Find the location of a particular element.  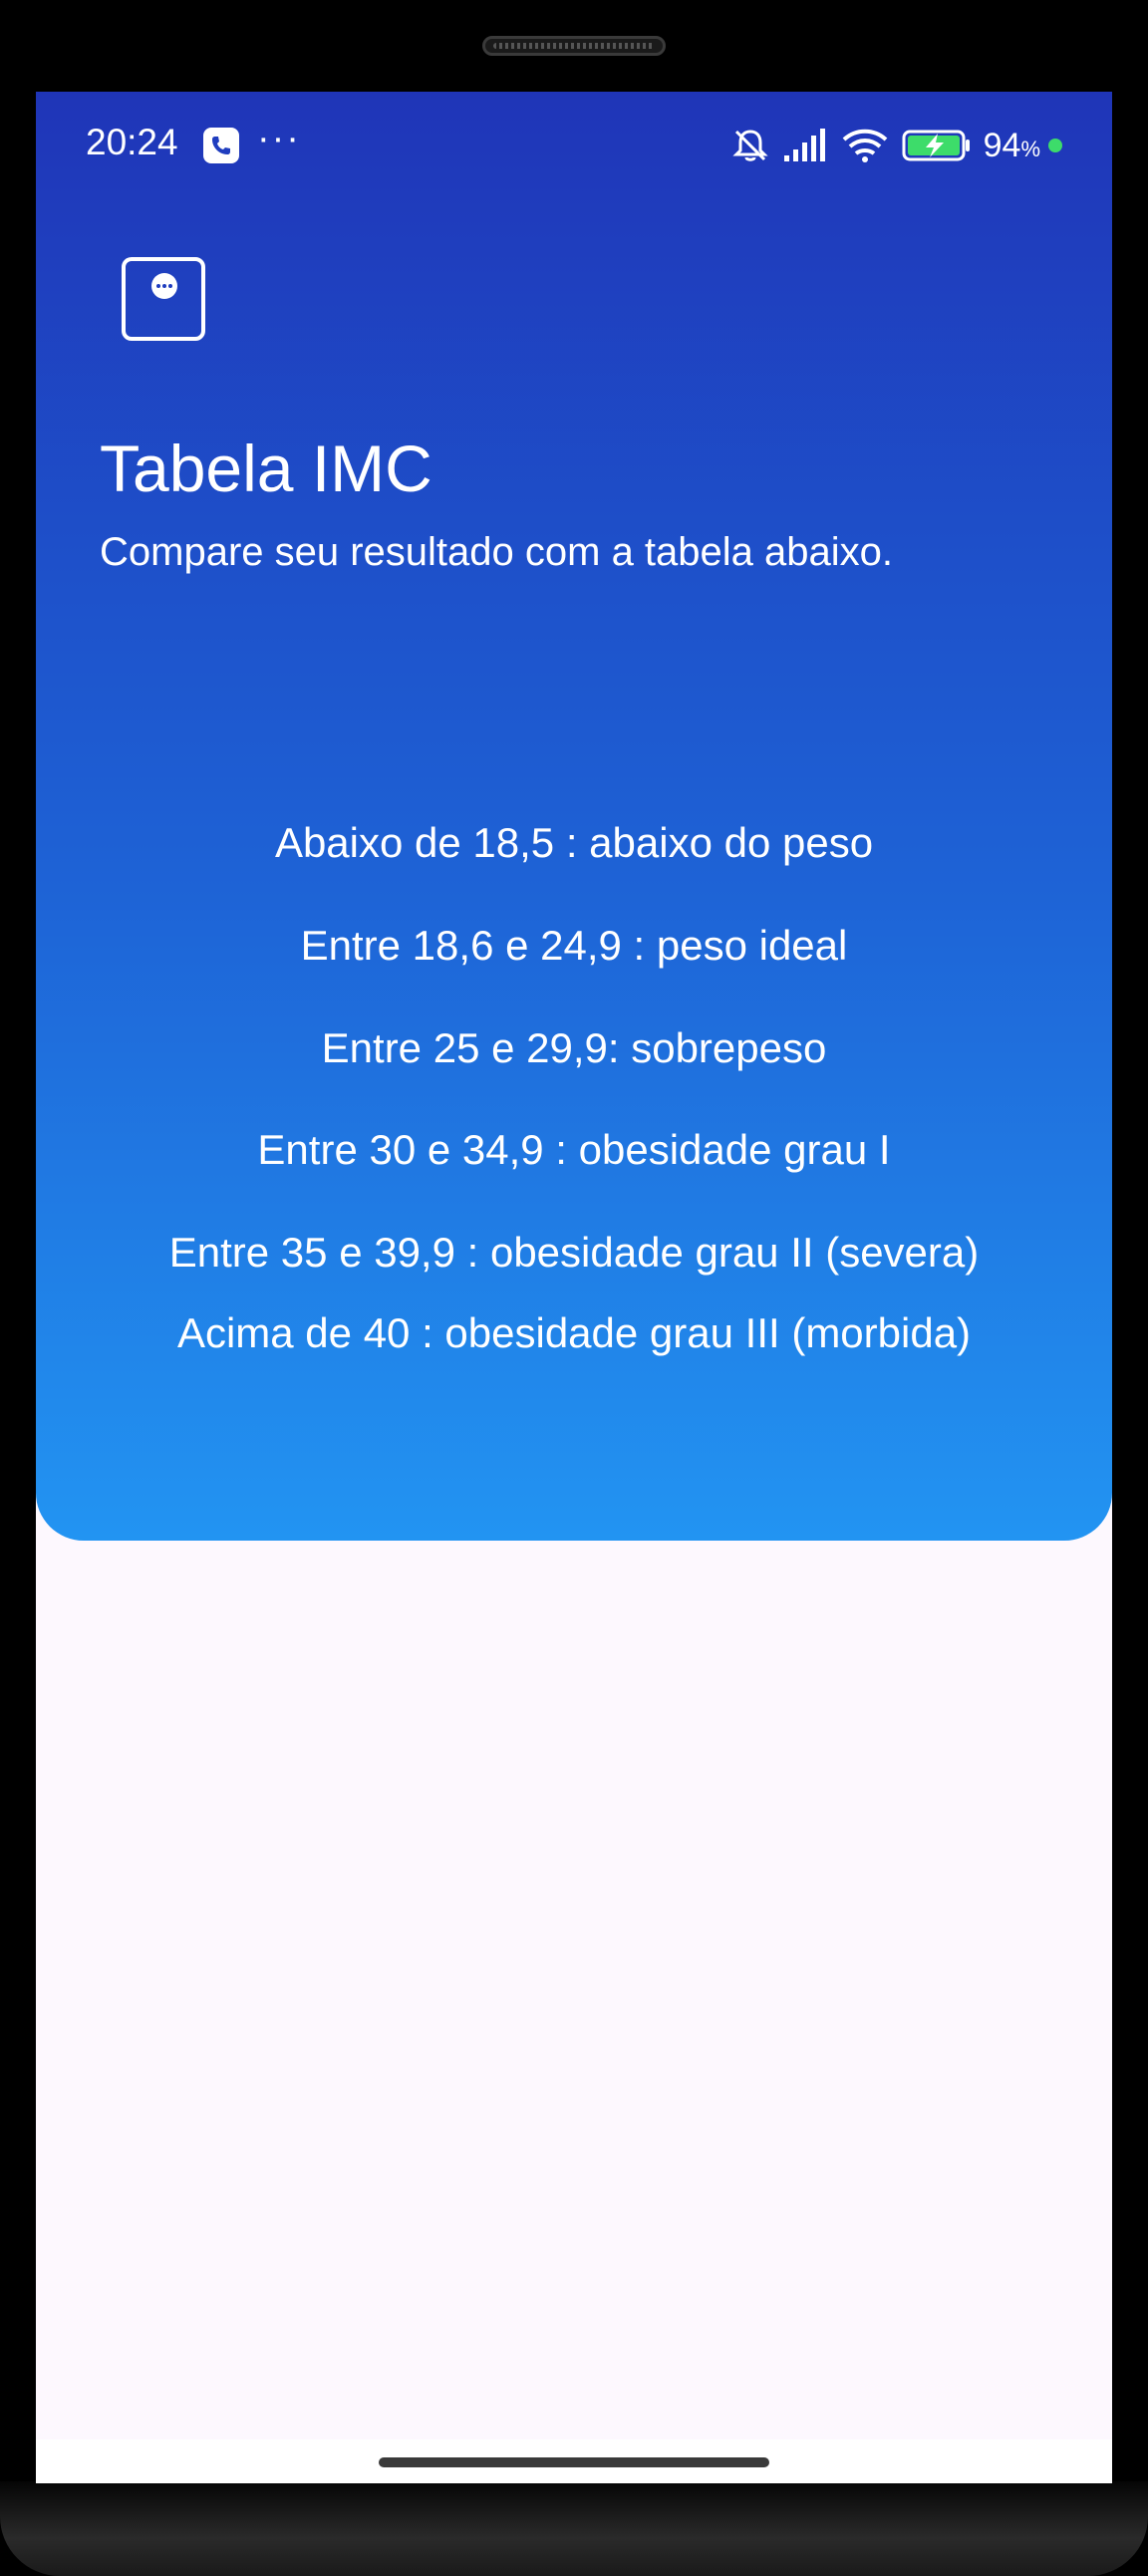

earpiece-speaker is located at coordinates (574, 46).